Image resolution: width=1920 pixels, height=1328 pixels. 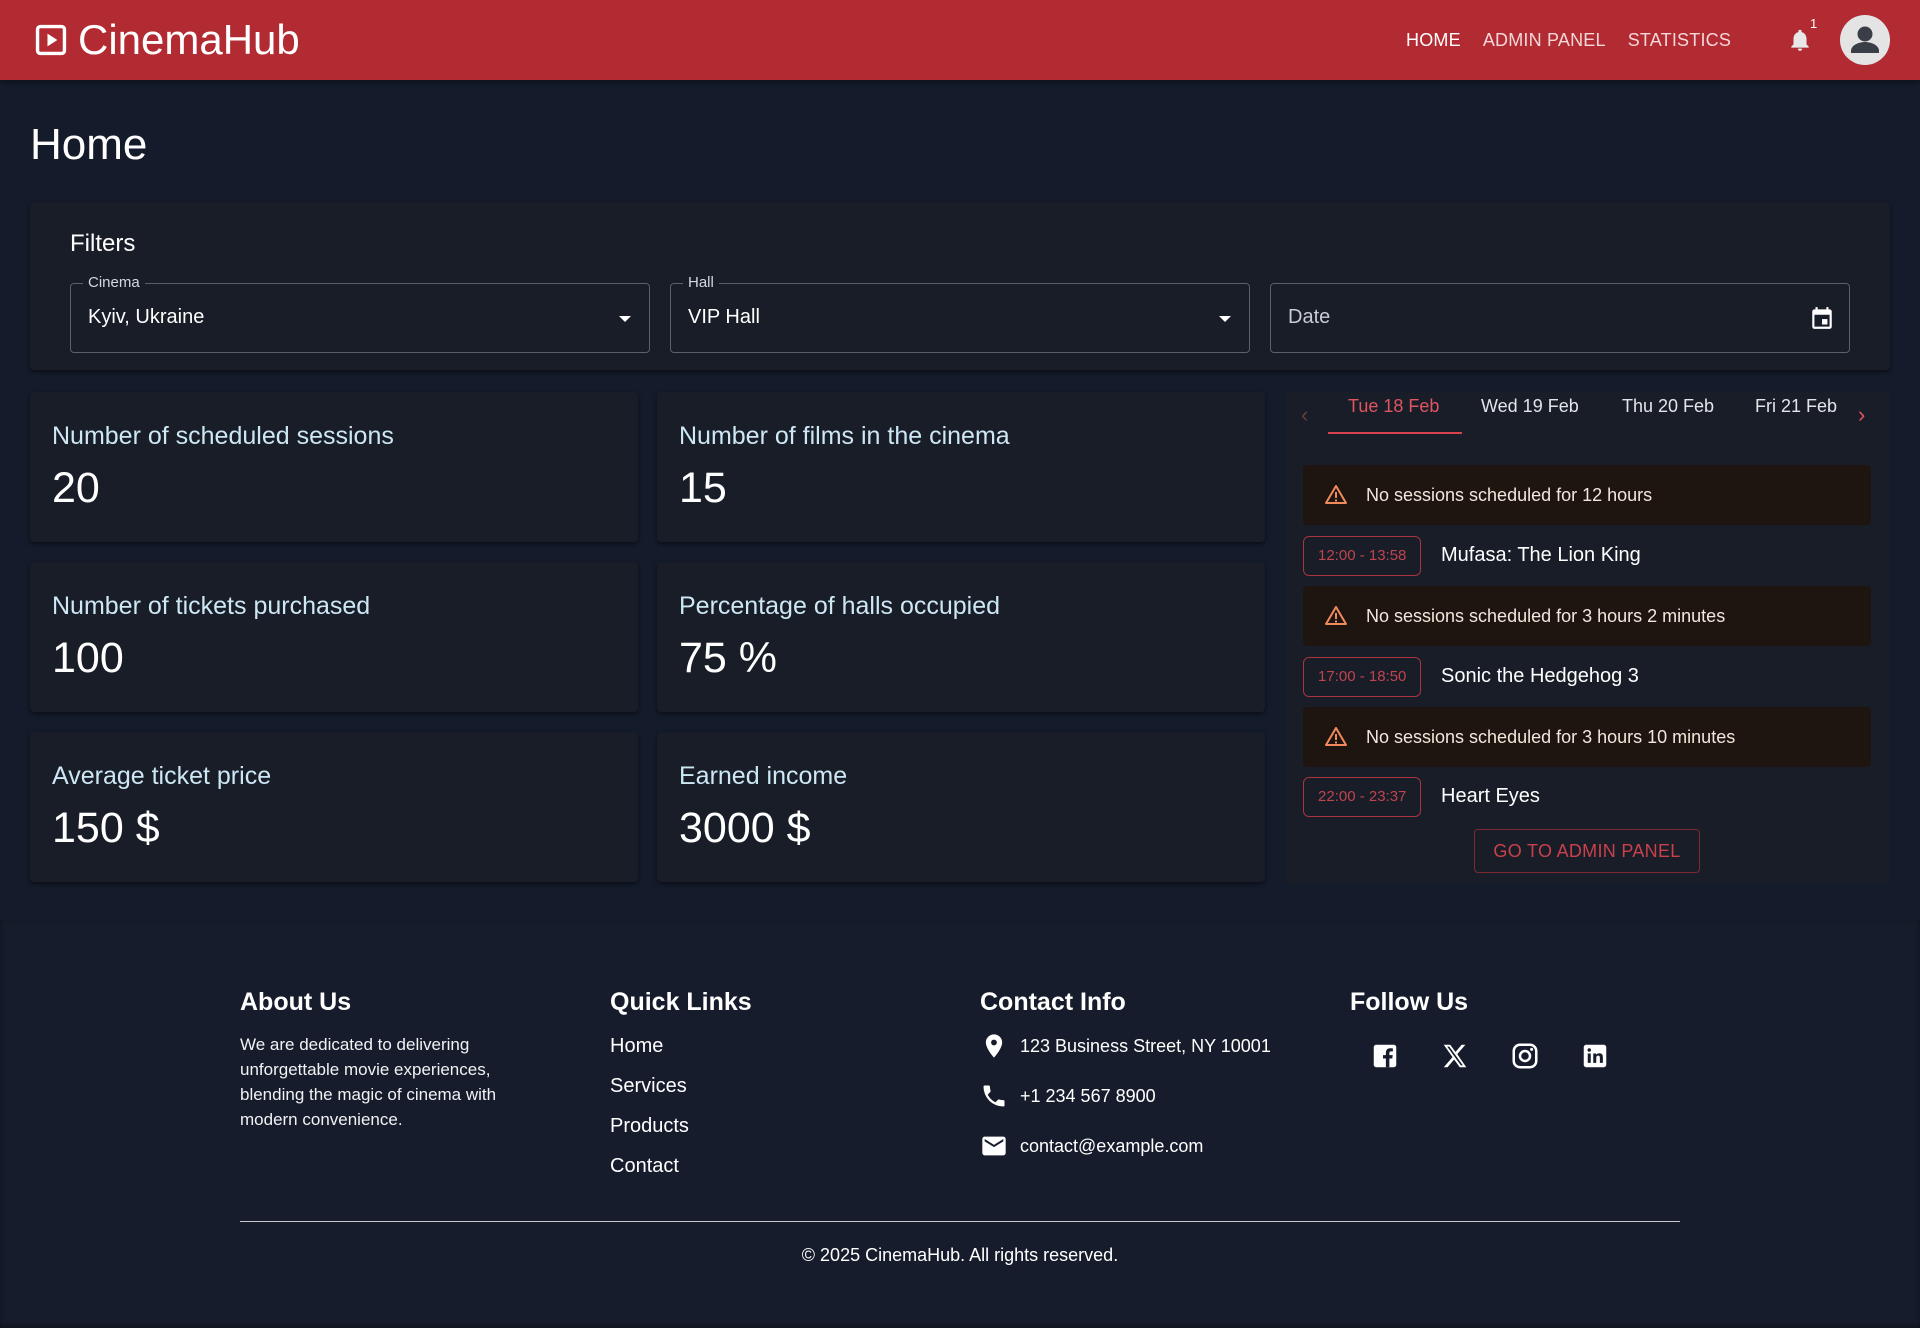 I want to click on nav-statistics: STATISTICS, so click(x=1679, y=40).